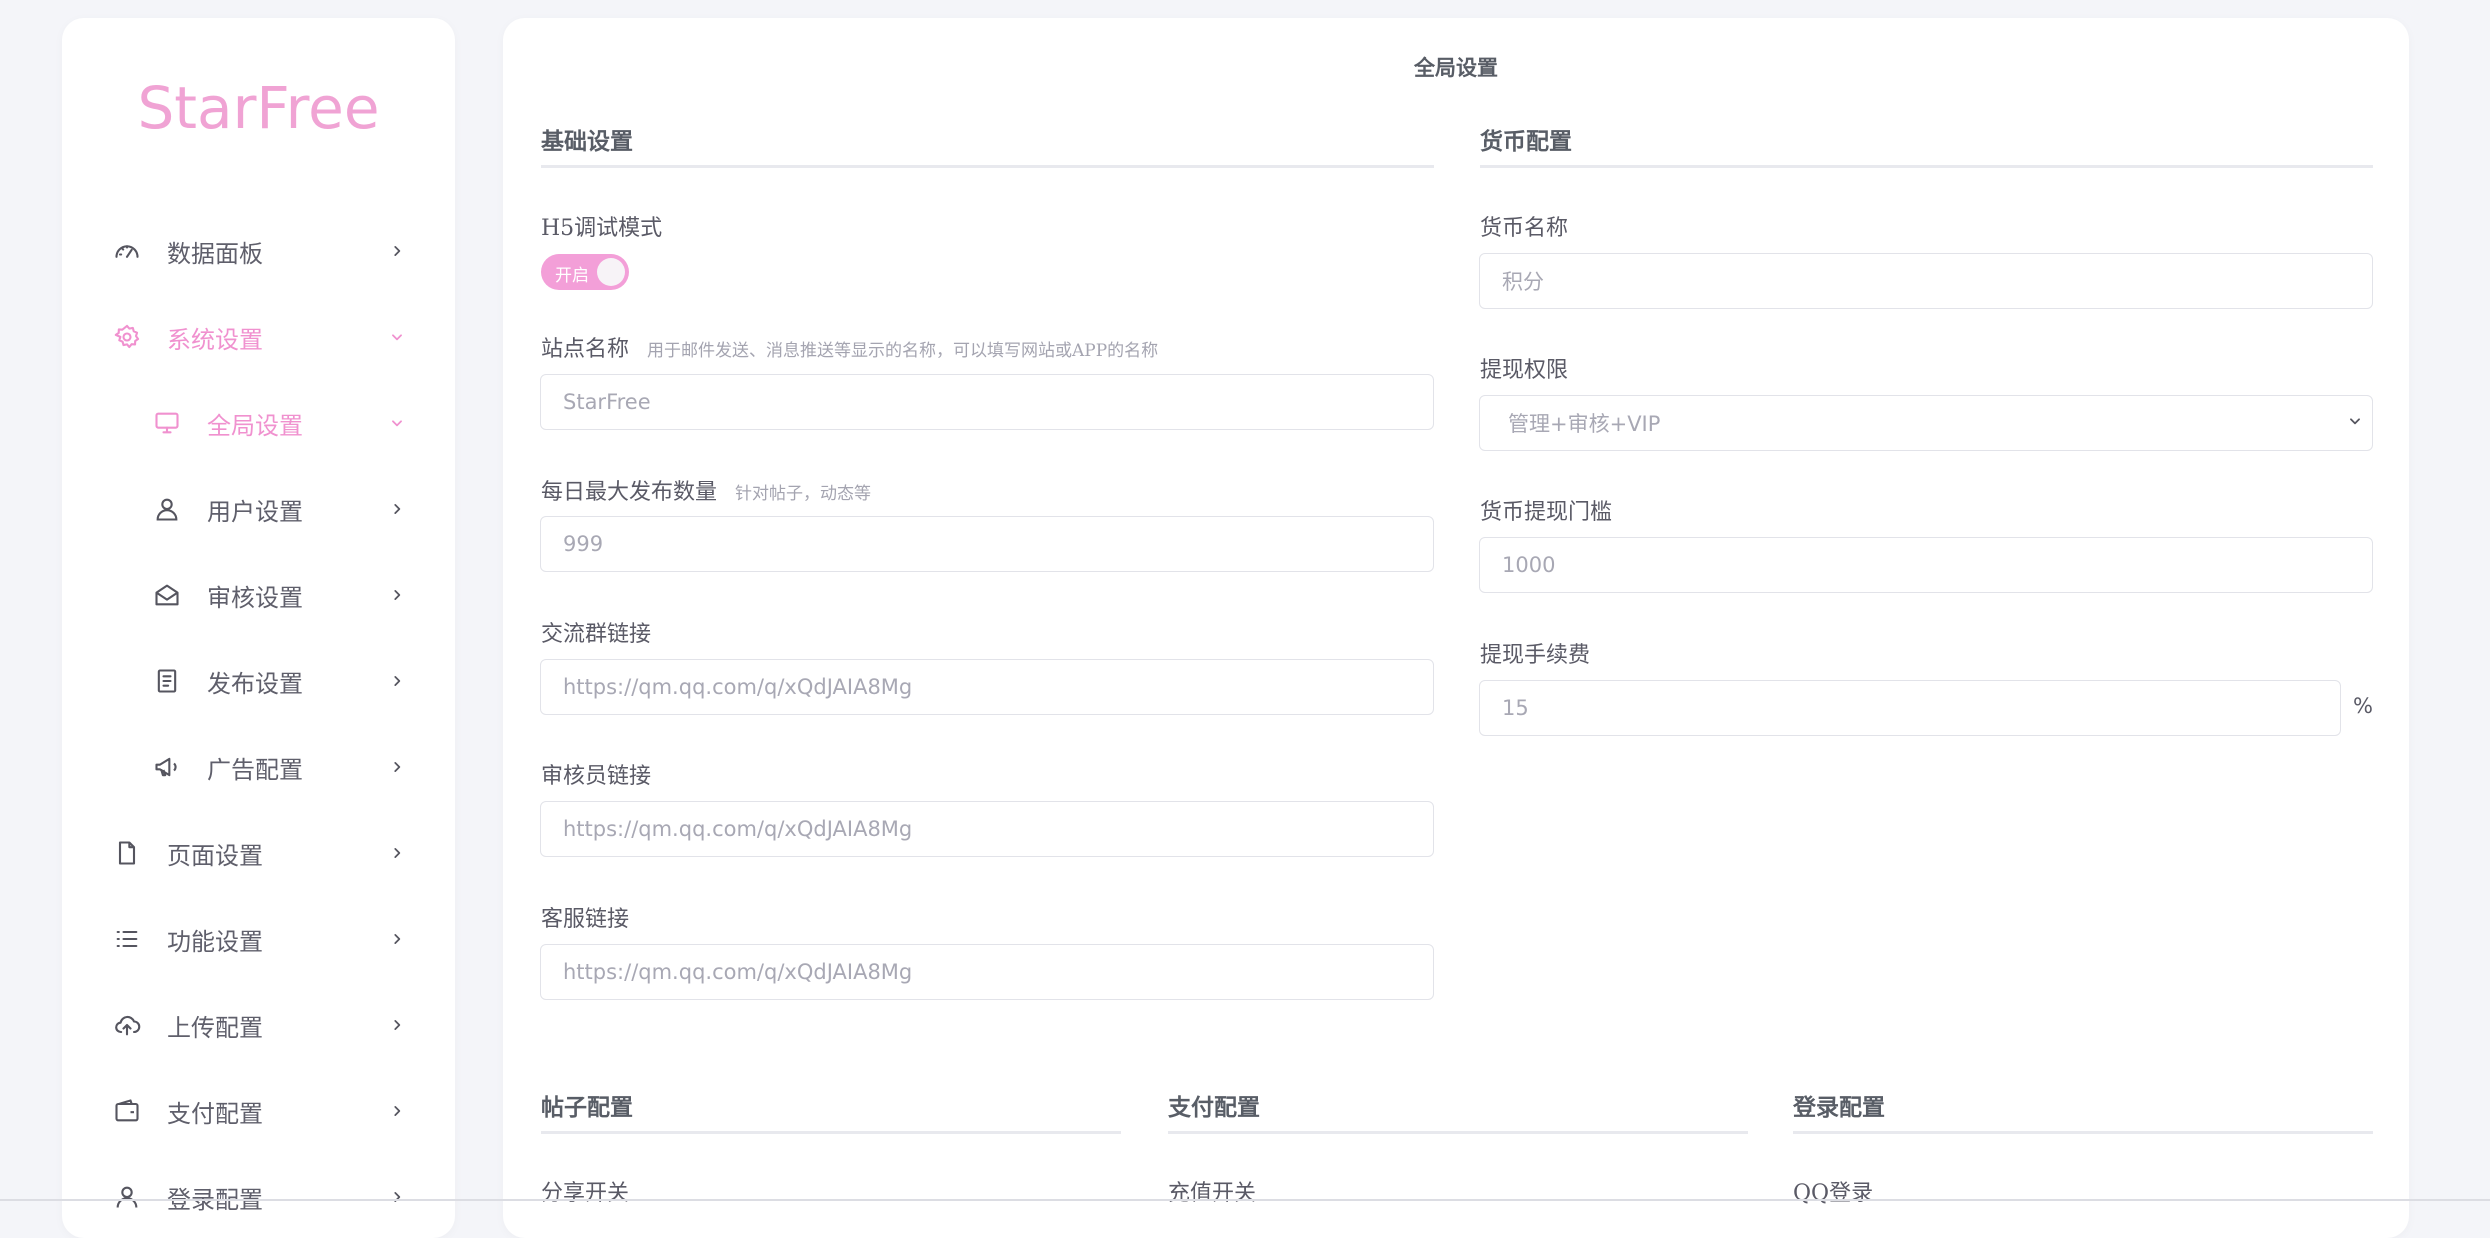 This screenshot has width=2490, height=1238. What do you see at coordinates (587, 1107) in the screenshot?
I see `section-title-post: 帖子配置` at bounding box center [587, 1107].